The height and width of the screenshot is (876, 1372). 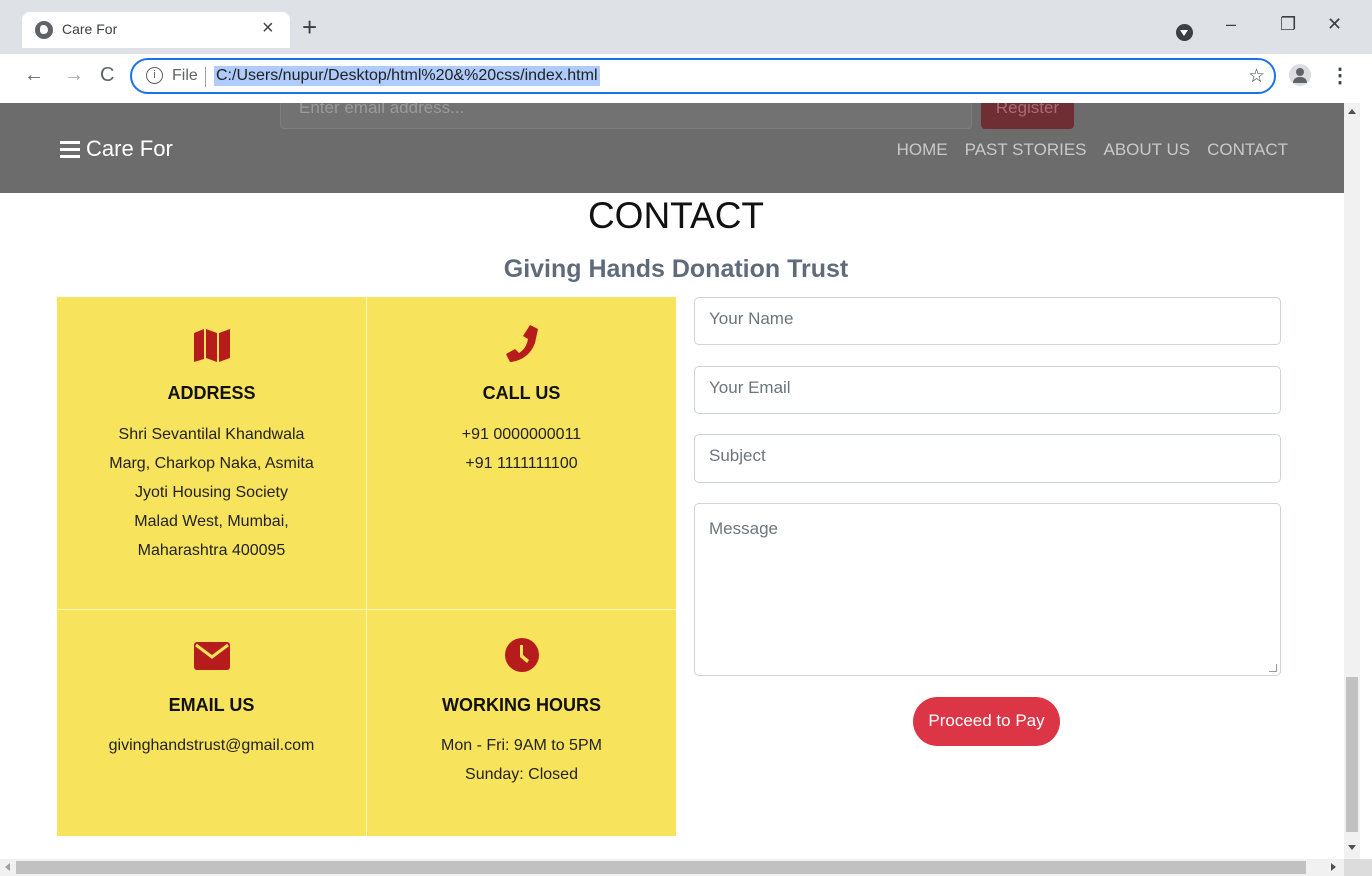 I want to click on message-placeholder: Message, so click(x=743, y=528).